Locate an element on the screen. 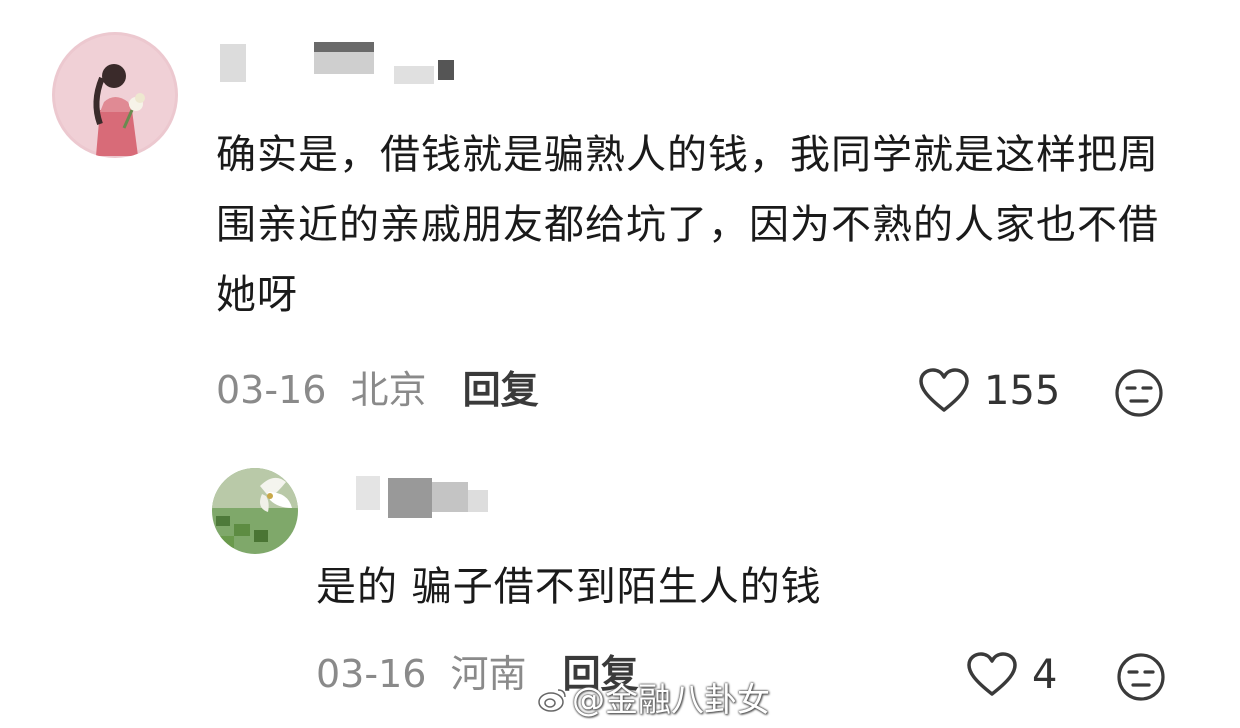 The image size is (1240, 728). comment-text: 是的 骗子借不到陌生人的钱 is located at coordinates (569, 587).